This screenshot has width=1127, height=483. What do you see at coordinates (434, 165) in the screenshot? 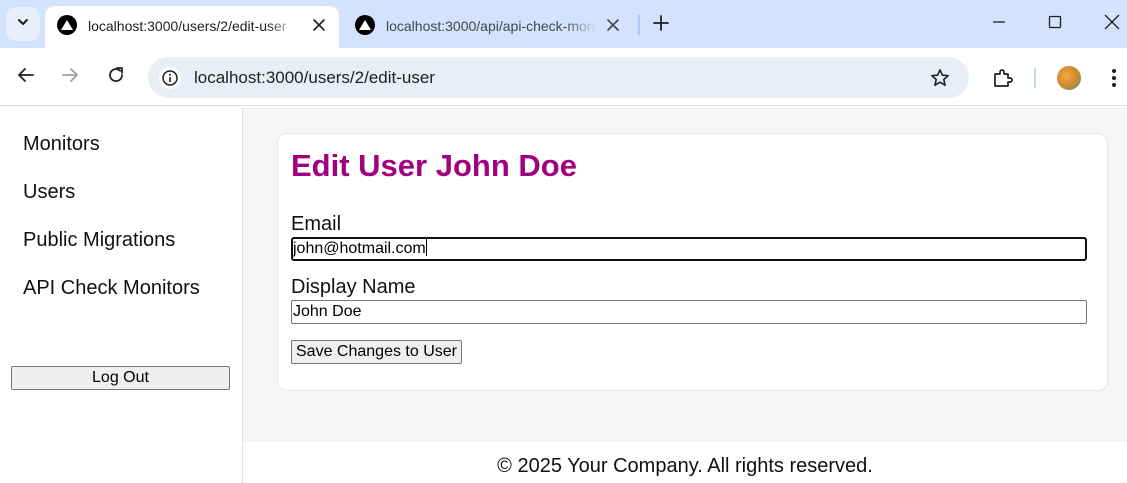
I see `page-title: Edit User John Doe` at bounding box center [434, 165].